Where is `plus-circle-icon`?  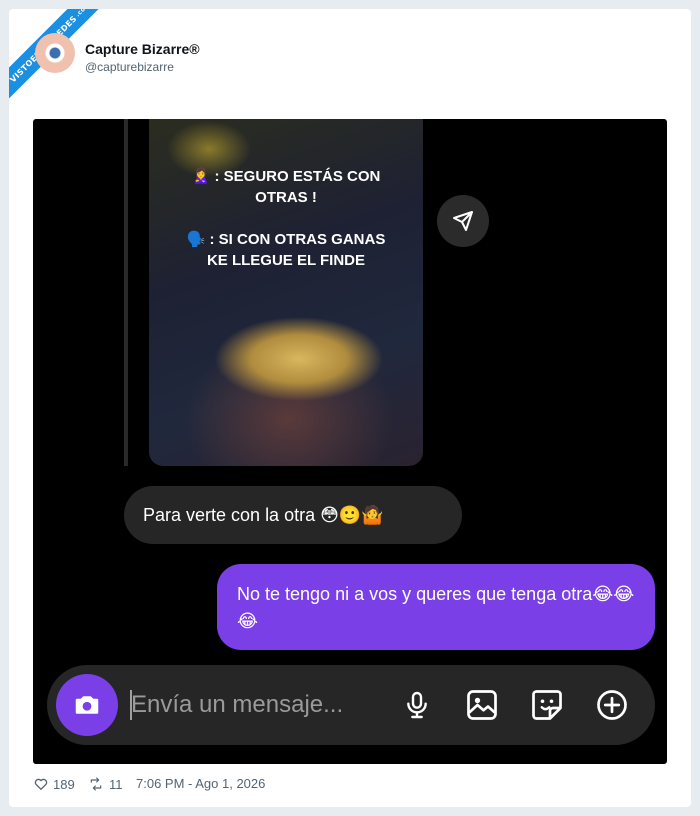
plus-circle-icon is located at coordinates (612, 705).